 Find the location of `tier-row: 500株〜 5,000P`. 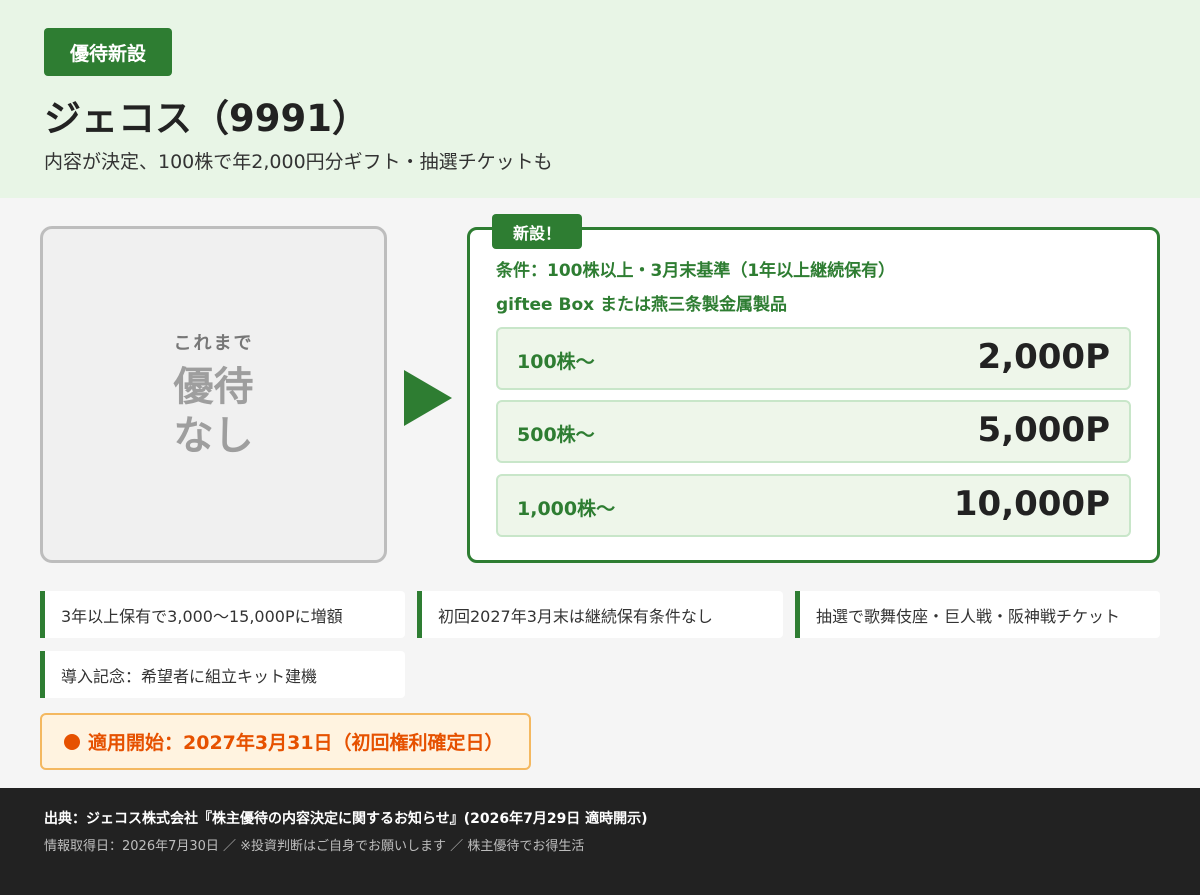

tier-row: 500株〜 5,000P is located at coordinates (813, 431).